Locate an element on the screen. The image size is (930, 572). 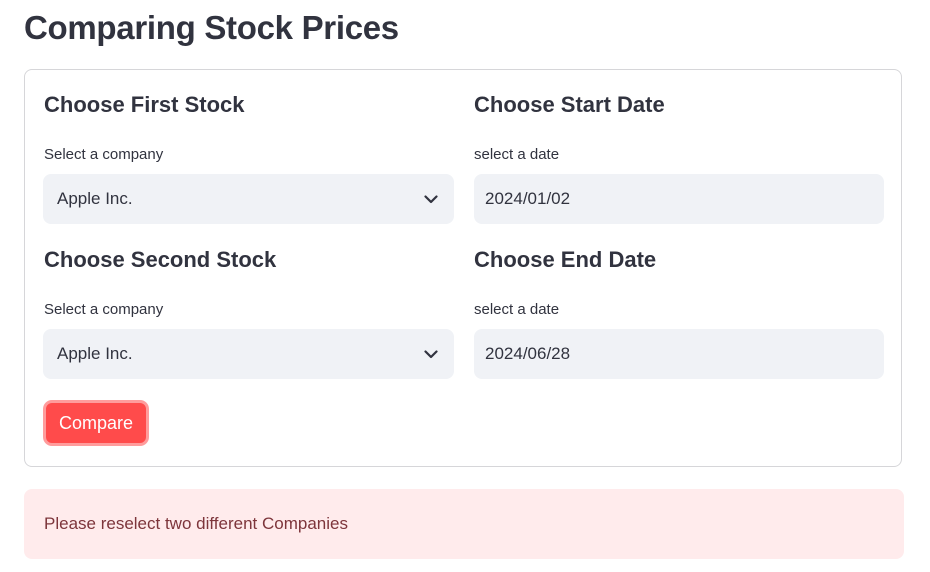
end-date-value: 2024/06/28 is located at coordinates (528, 353).